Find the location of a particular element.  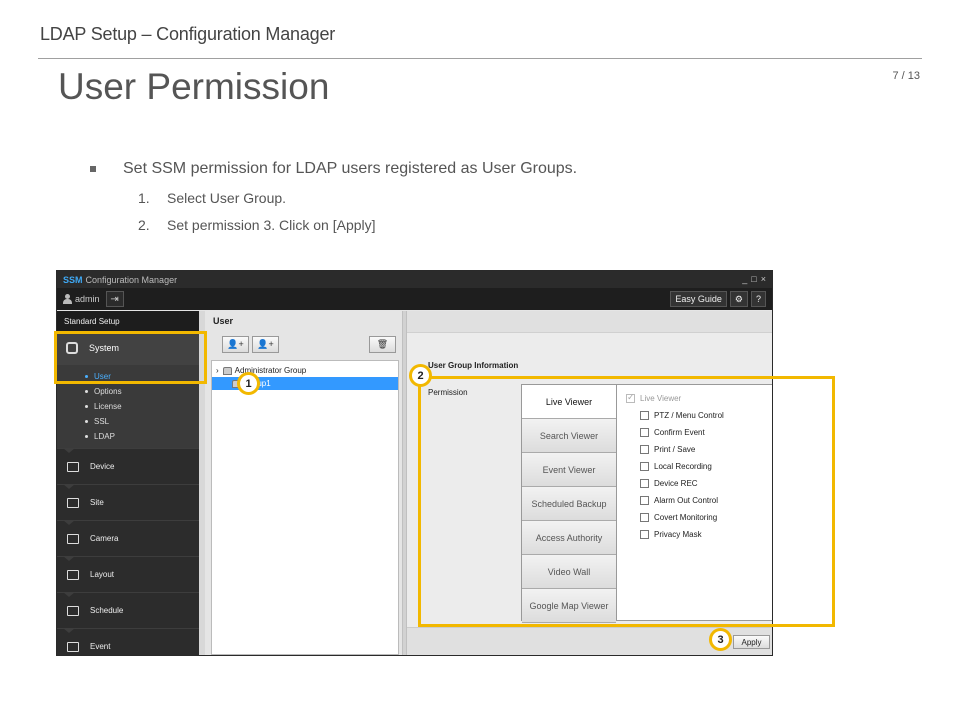

user-panel-header: User is located at coordinates (223, 321).